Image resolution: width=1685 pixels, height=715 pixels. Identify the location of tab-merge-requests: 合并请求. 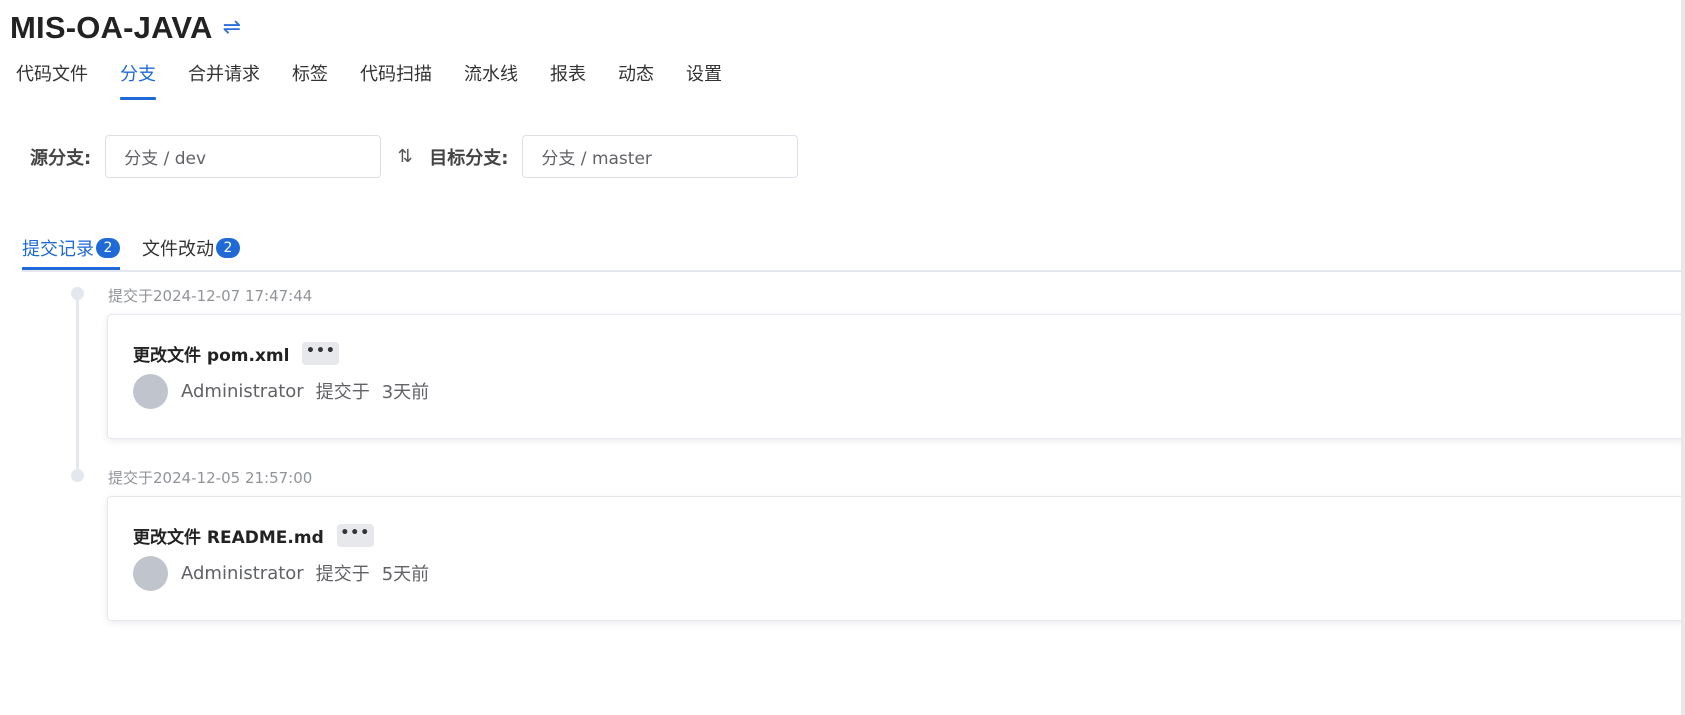
(224, 80).